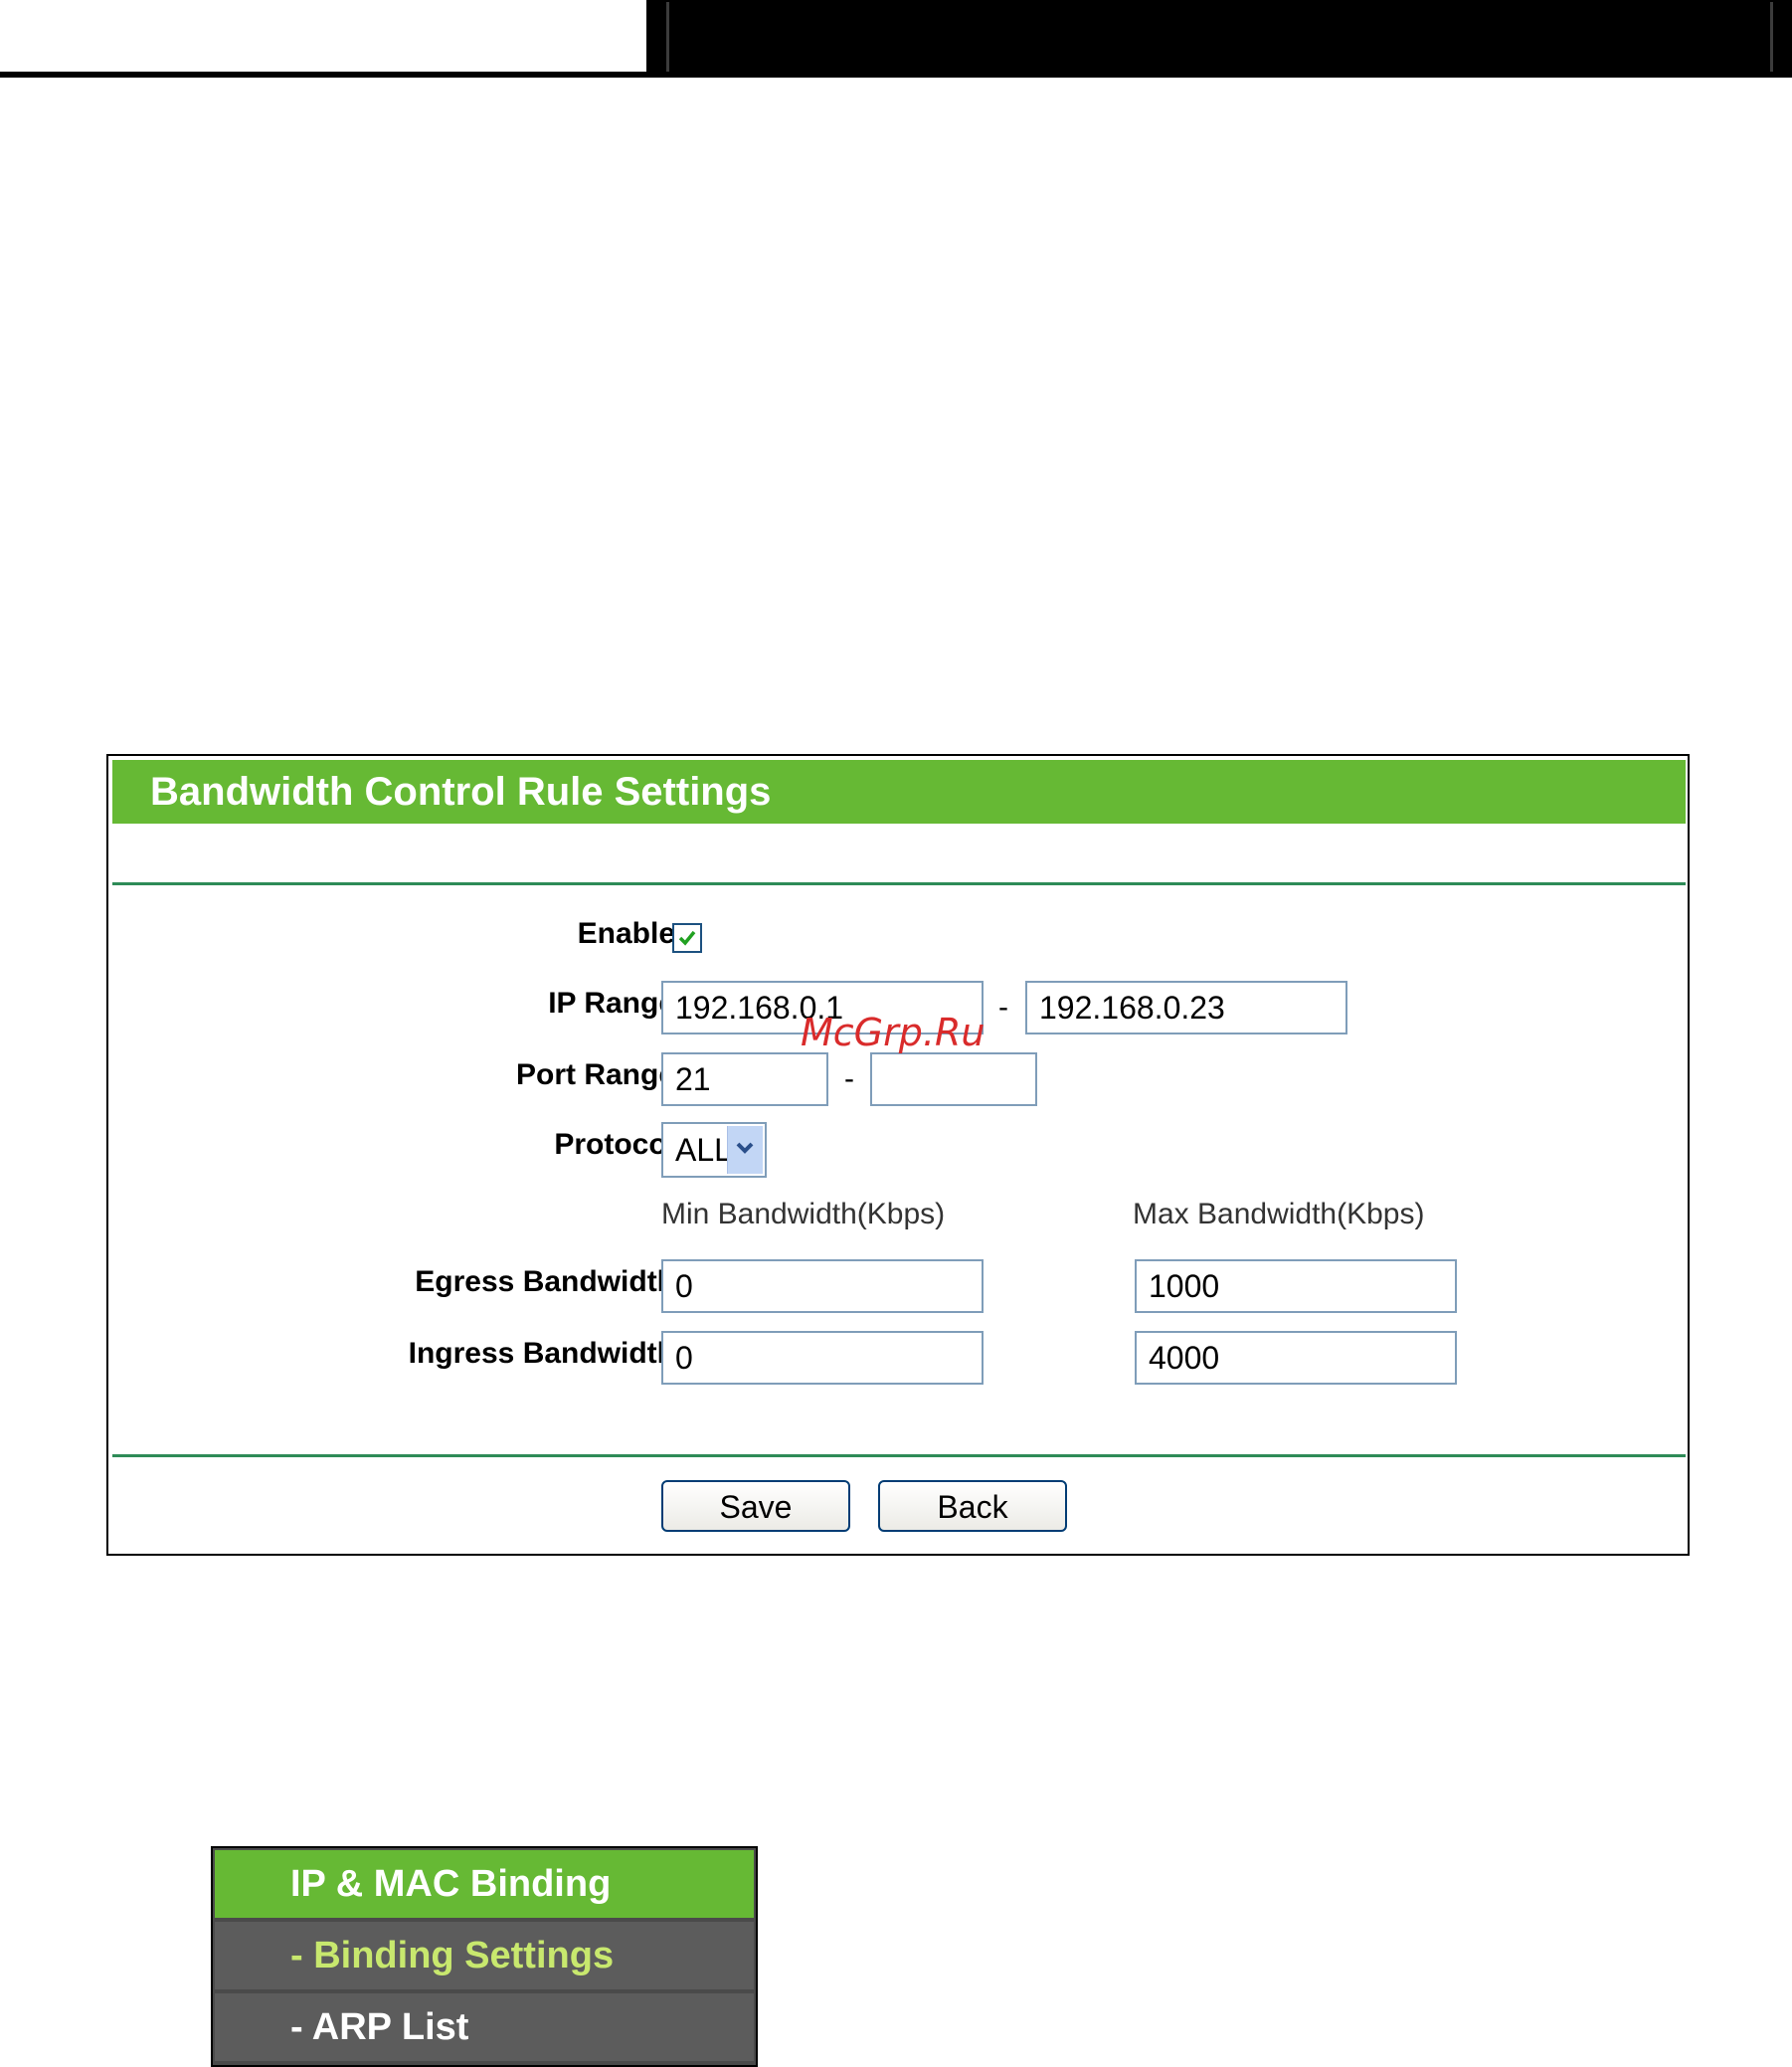  Describe the element at coordinates (894, 1032) in the screenshot. I see `watermark-text: McGrp.Ru` at that location.